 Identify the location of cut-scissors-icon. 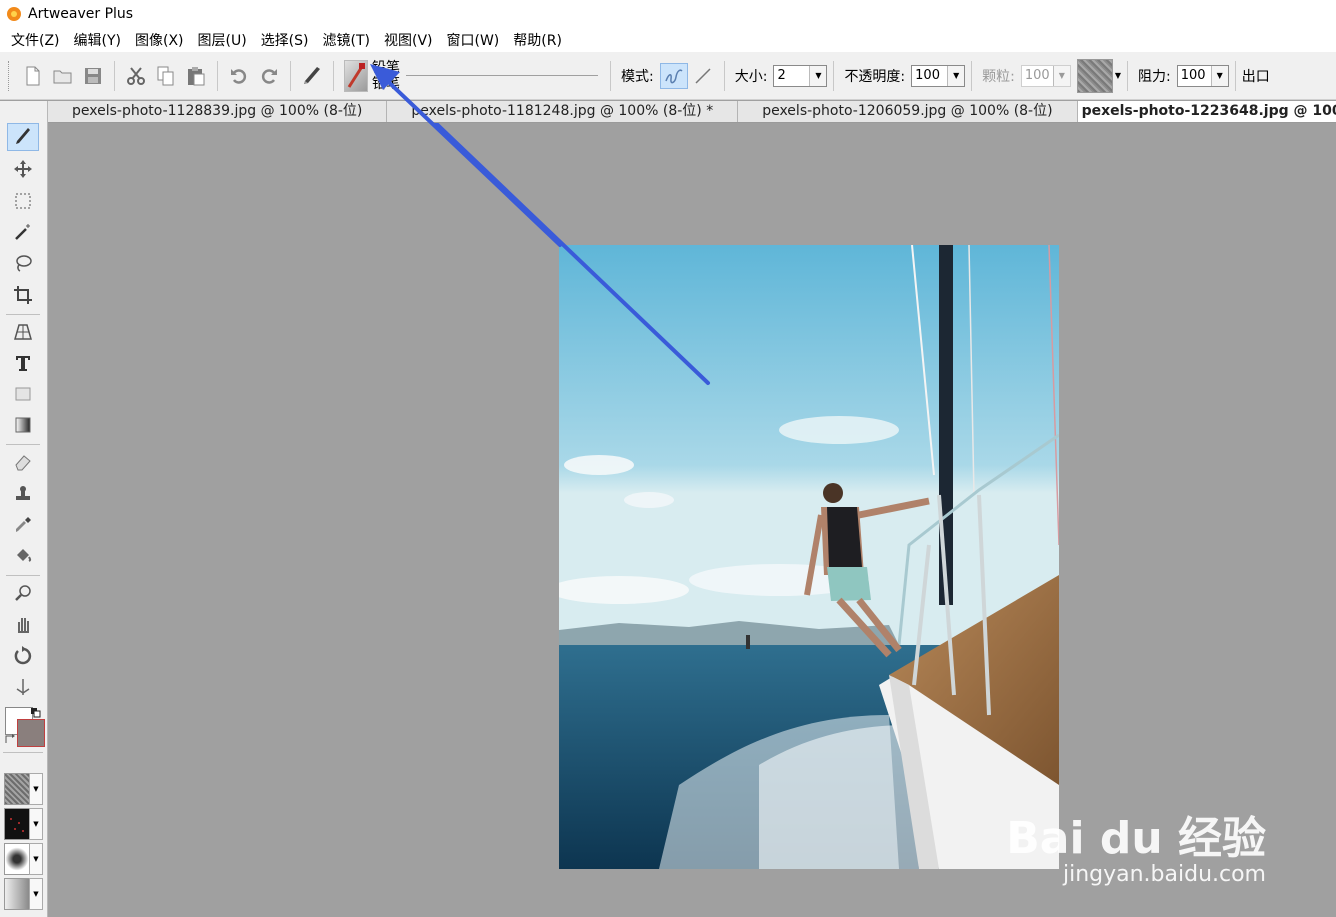
(136, 76).